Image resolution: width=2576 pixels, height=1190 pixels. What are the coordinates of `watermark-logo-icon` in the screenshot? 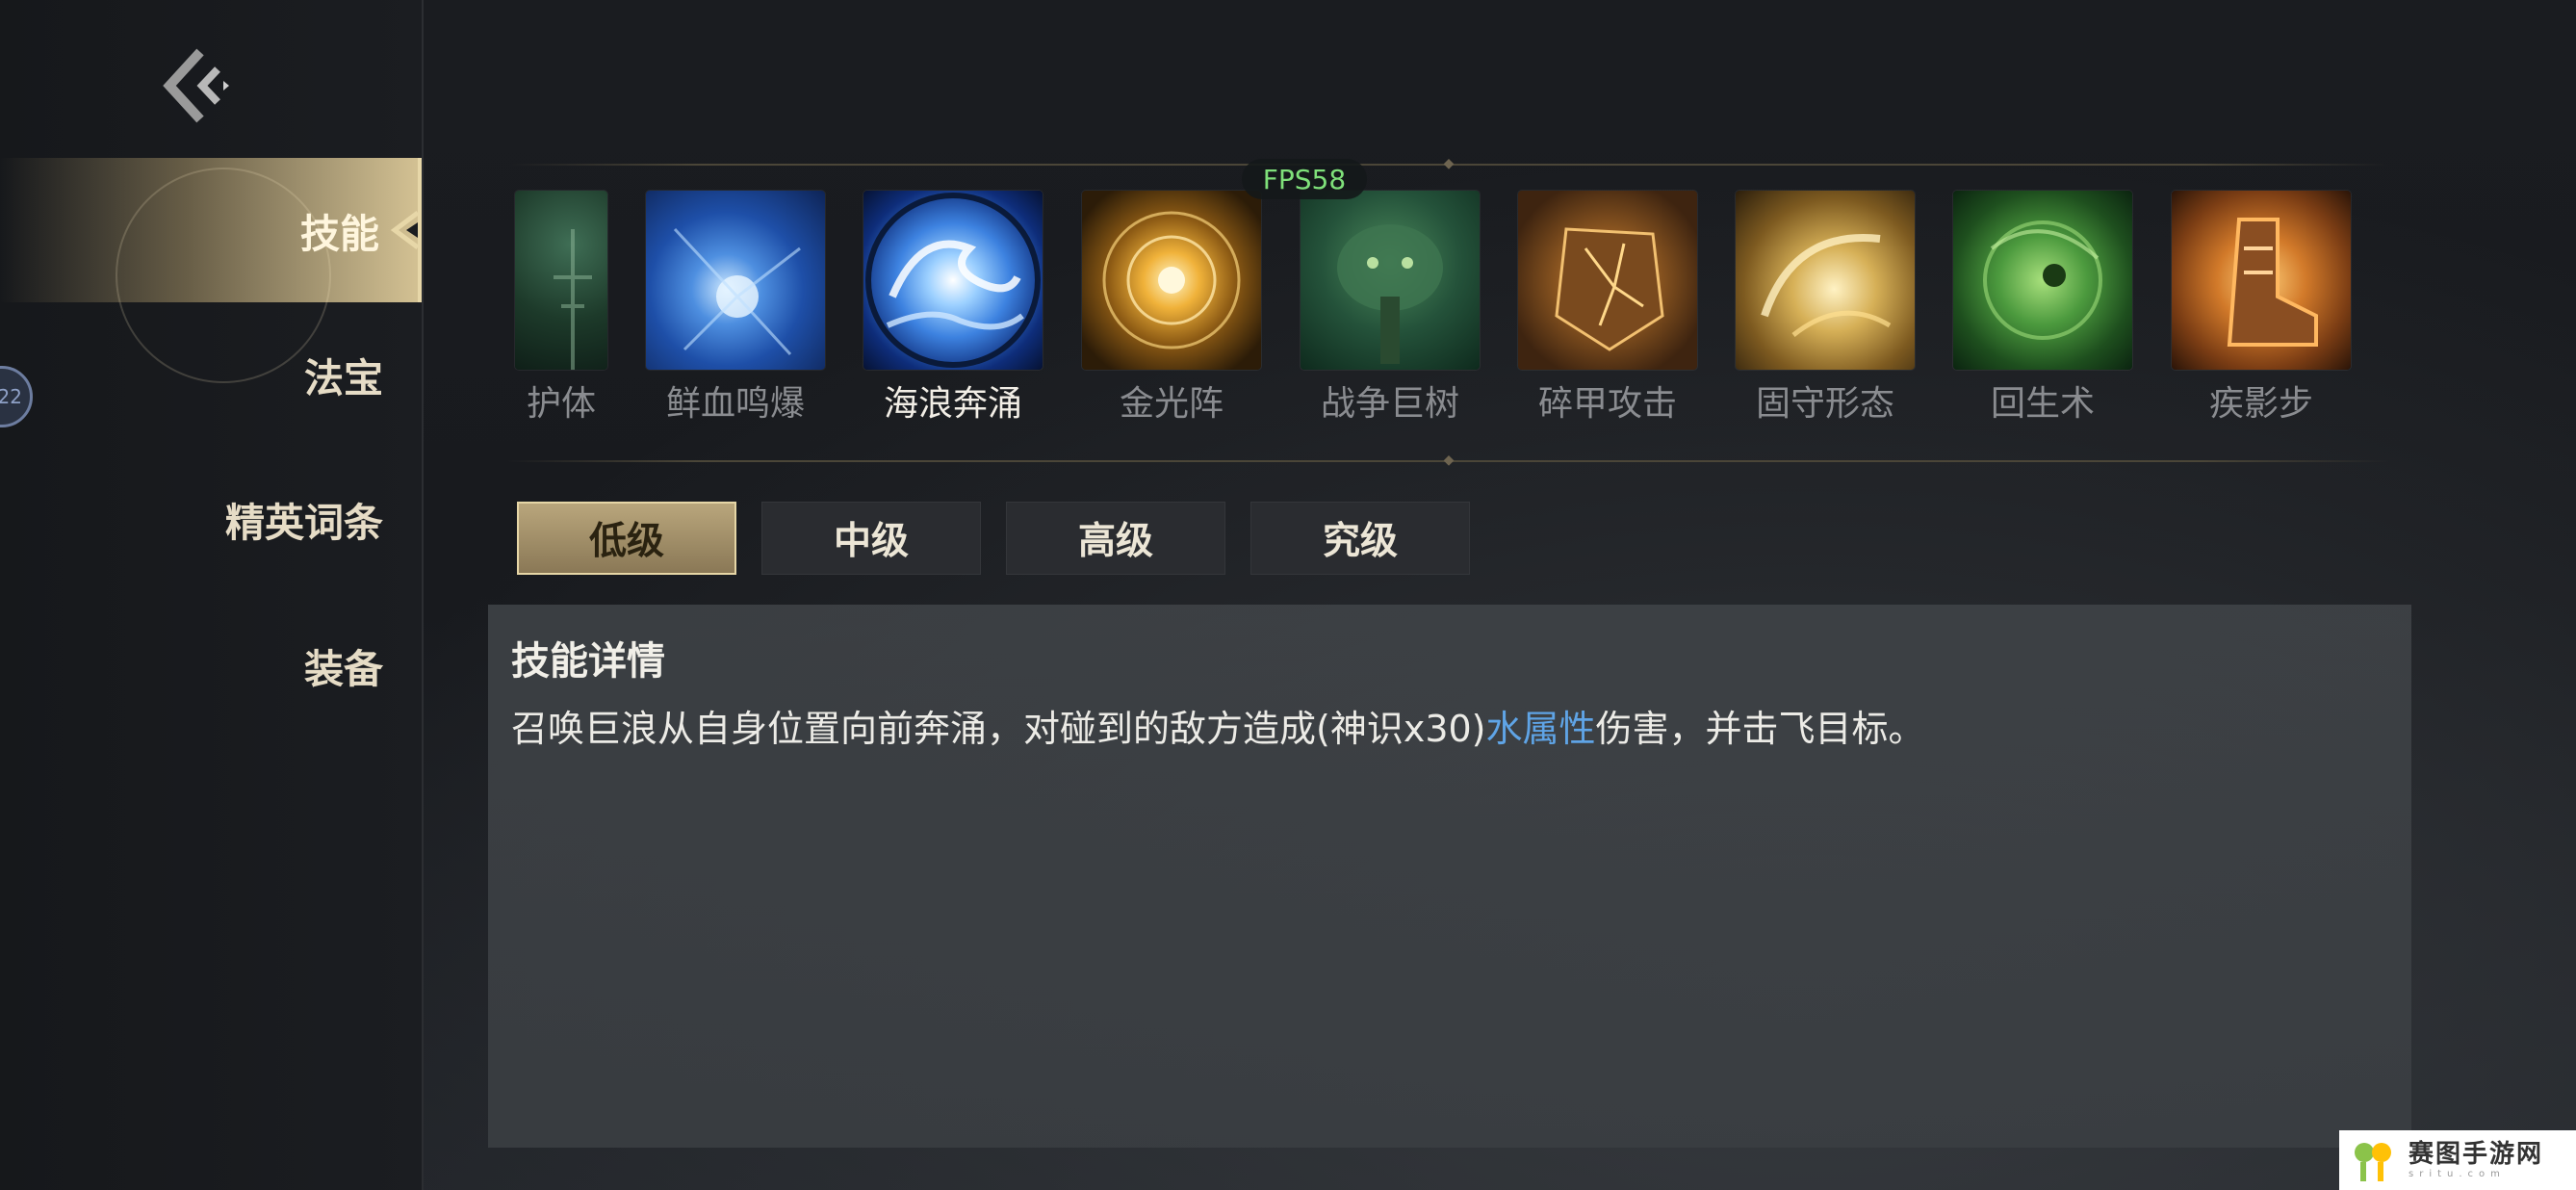 It's located at (2374, 1160).